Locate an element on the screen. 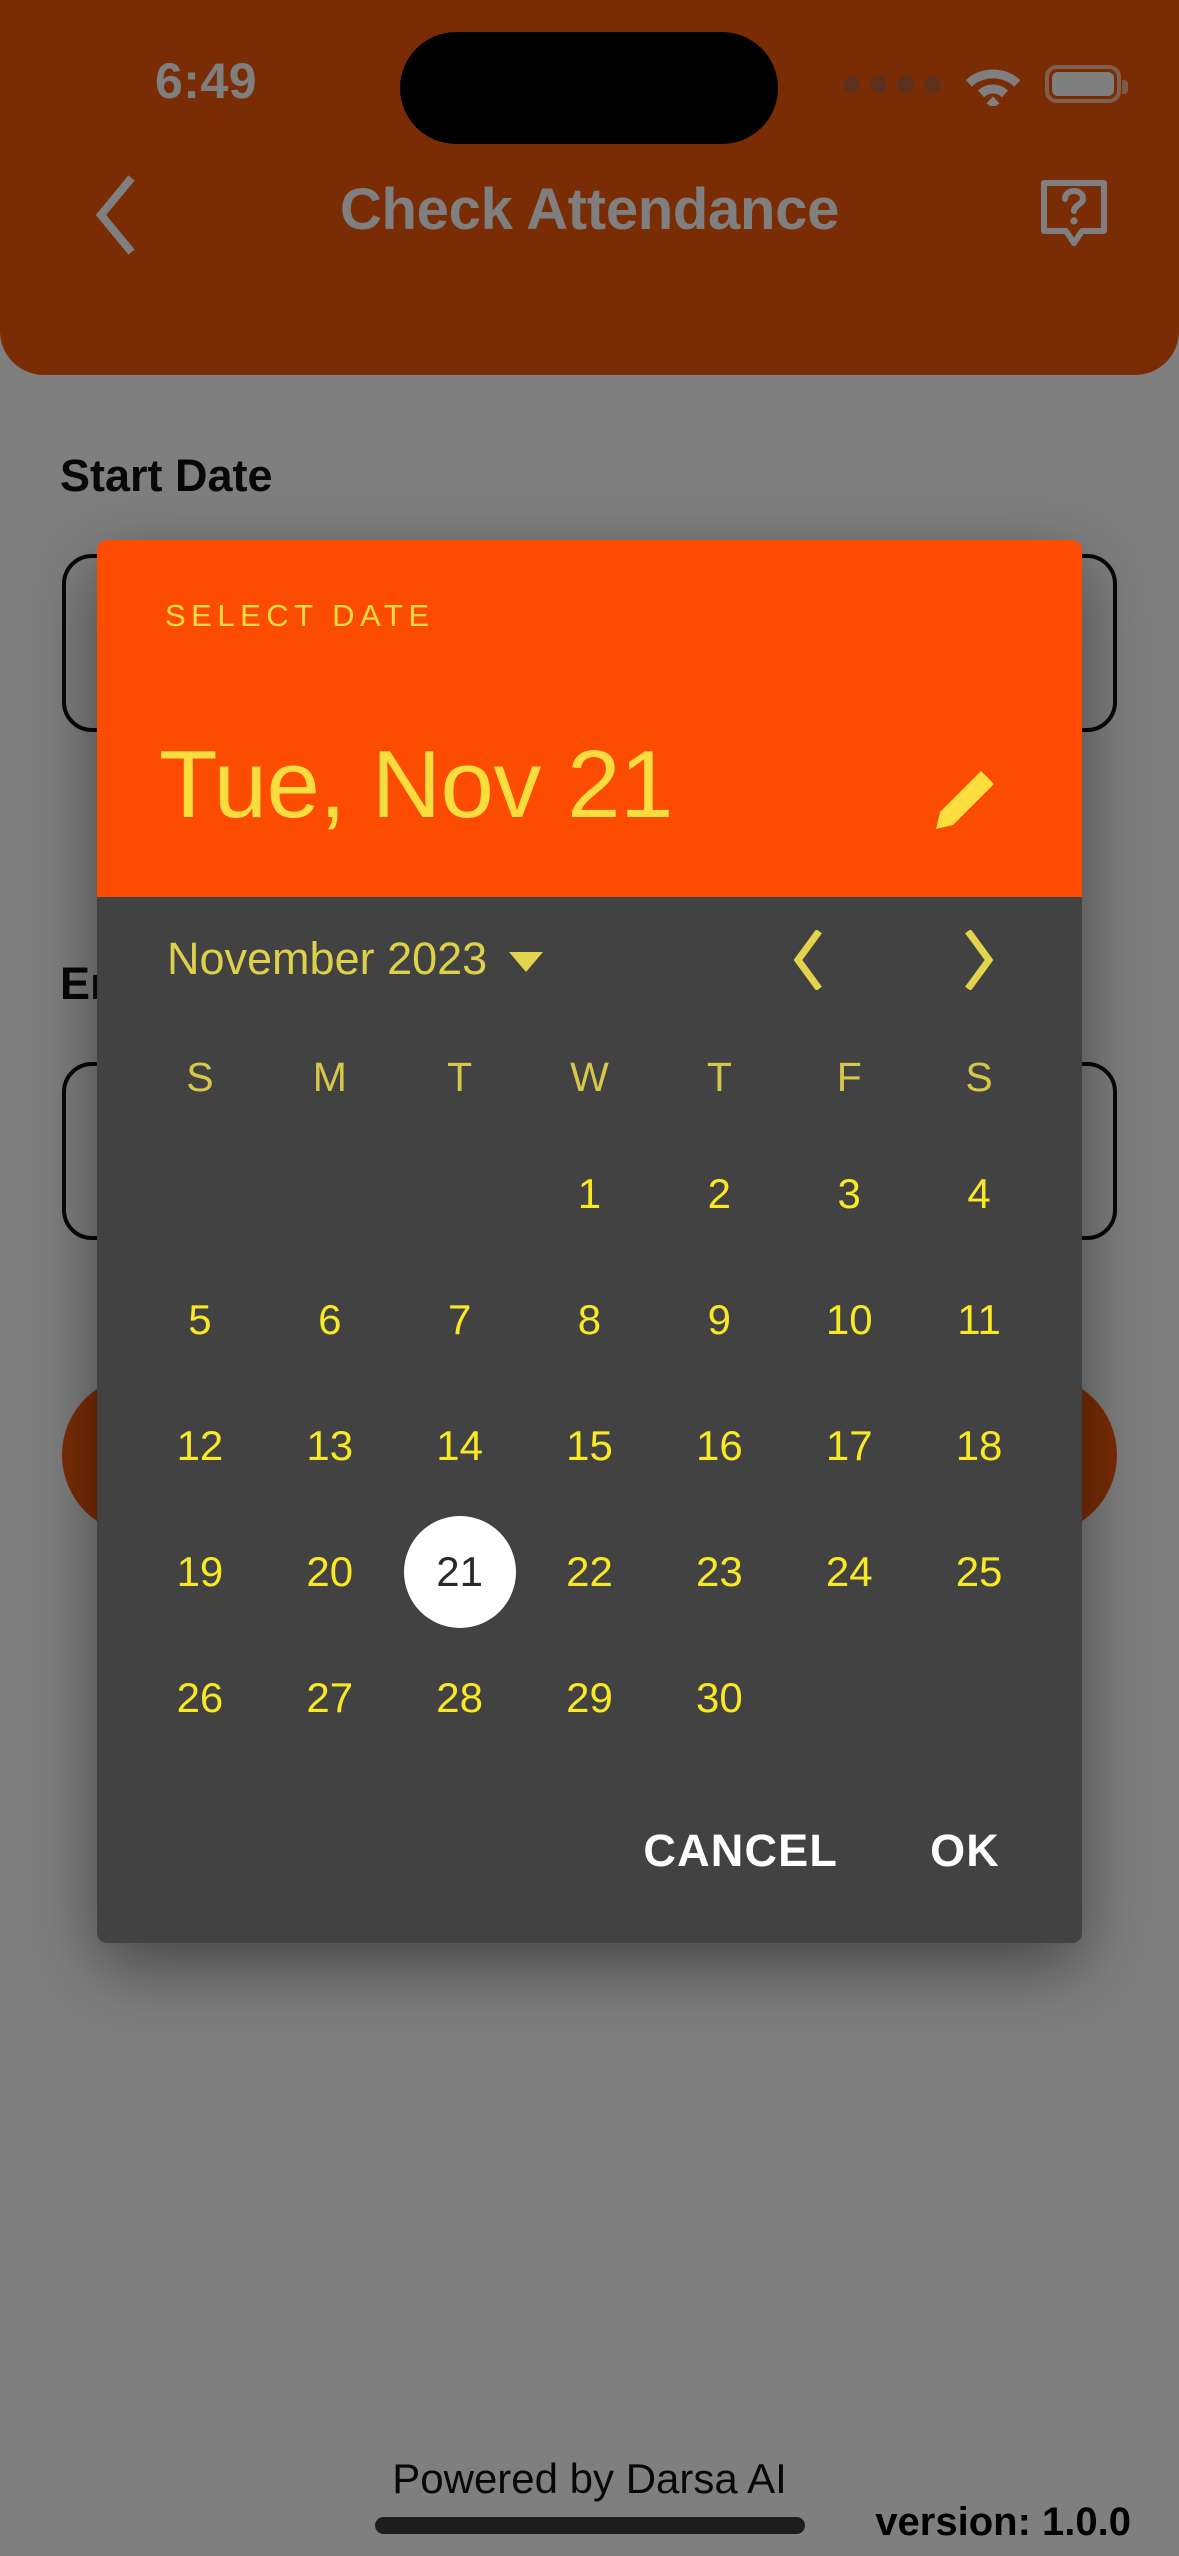 Image resolution: width=1179 pixels, height=2556 pixels. calendar-day-label: 12 is located at coordinates (200, 1445).